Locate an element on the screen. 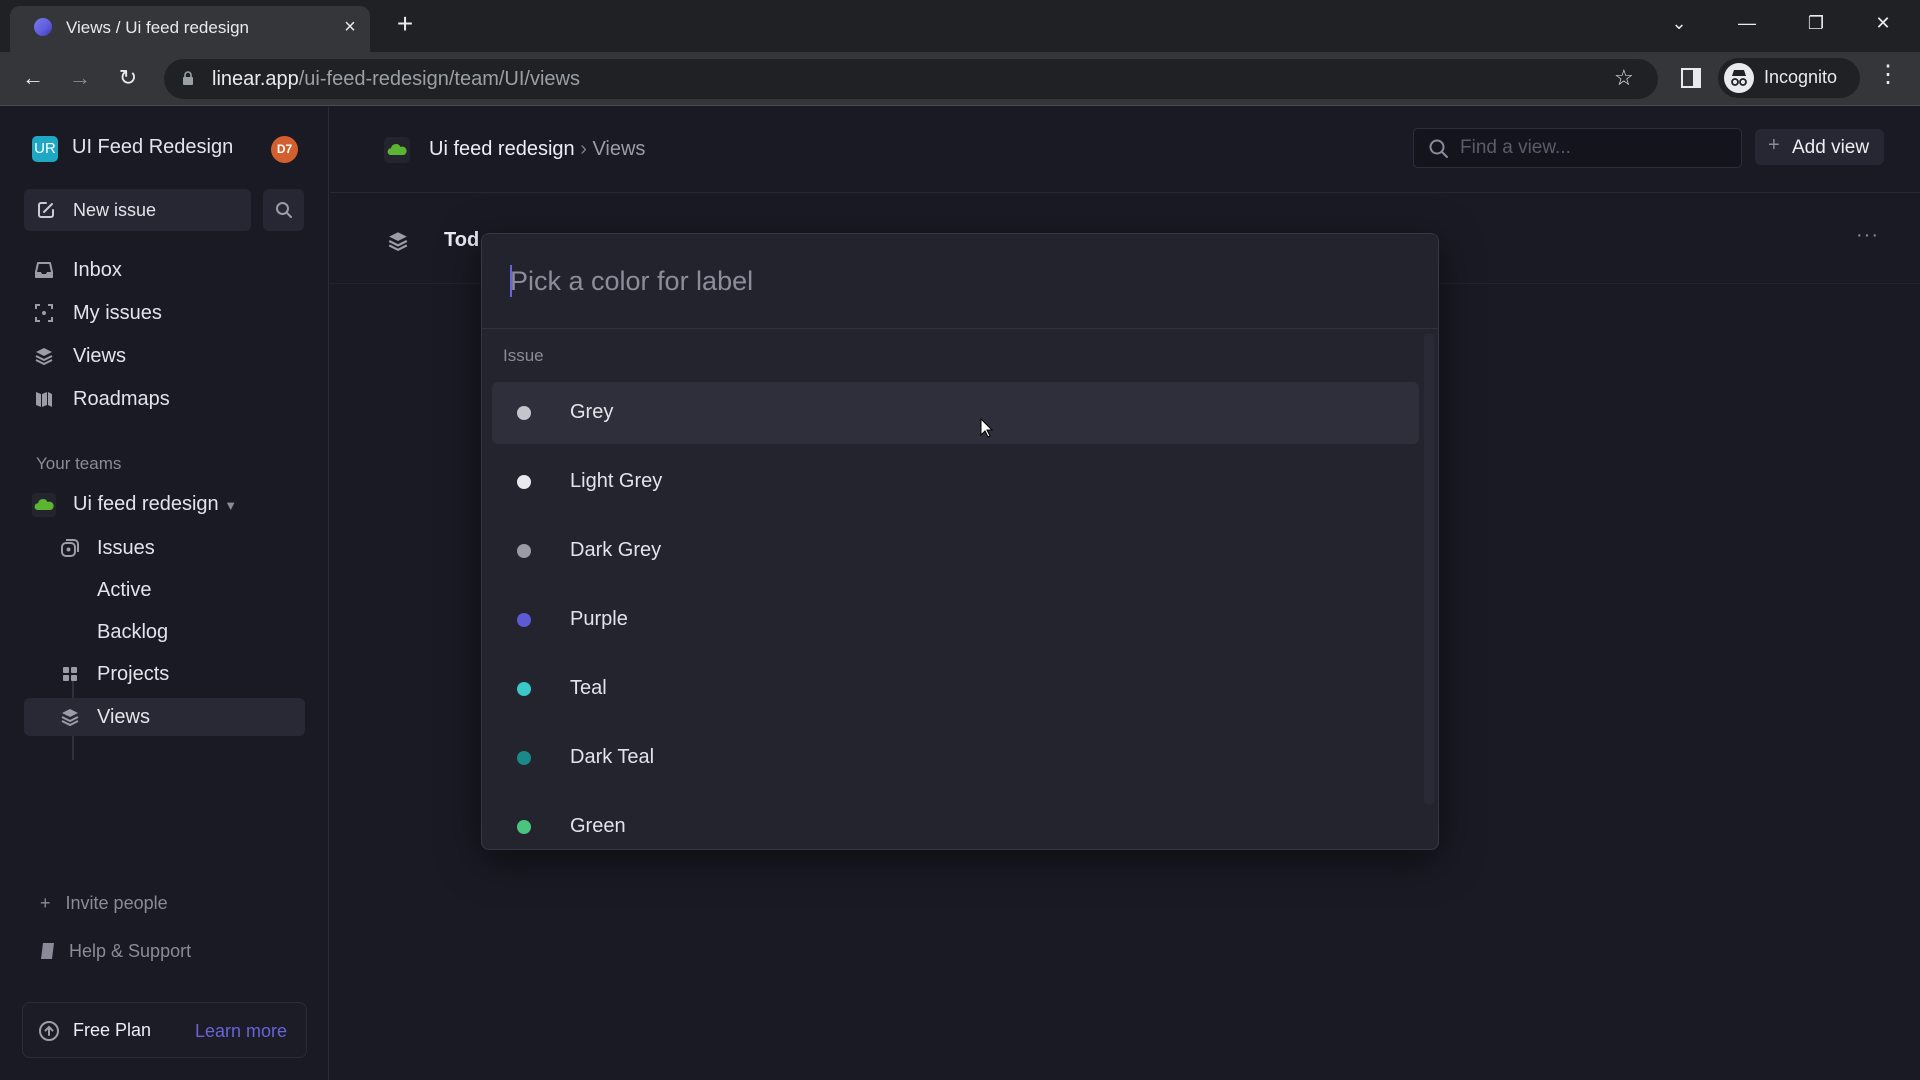 The image size is (1920, 1080). color-option: Teal is located at coordinates (955, 689).